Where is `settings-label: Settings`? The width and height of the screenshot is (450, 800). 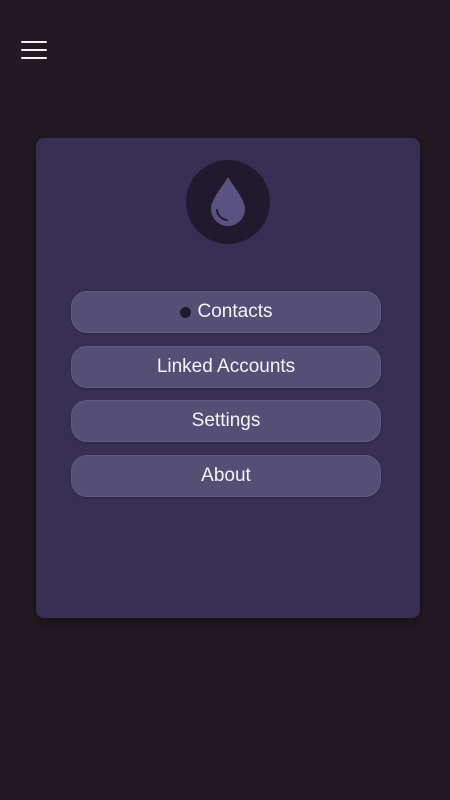
settings-label: Settings is located at coordinates (226, 420).